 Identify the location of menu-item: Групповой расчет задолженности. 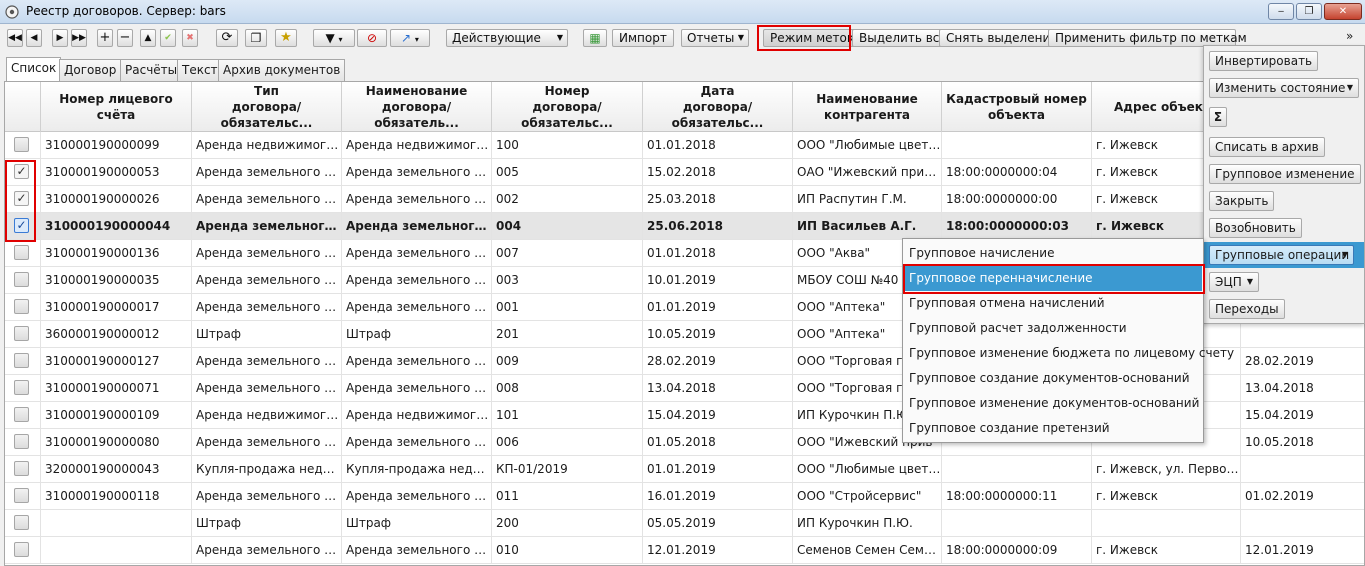
(1053, 328).